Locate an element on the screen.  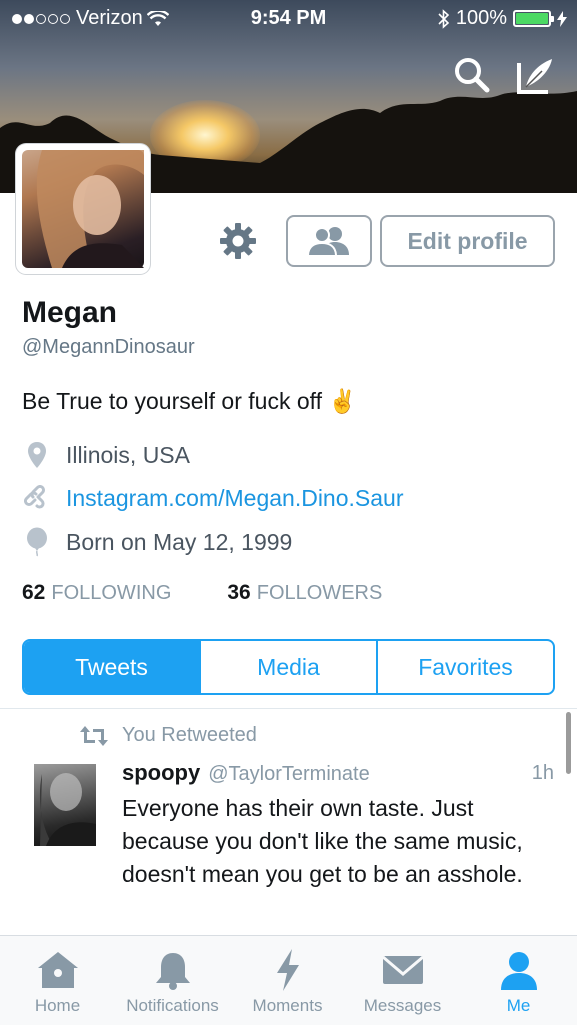
profile-name: Megan is located at coordinates (70, 312).